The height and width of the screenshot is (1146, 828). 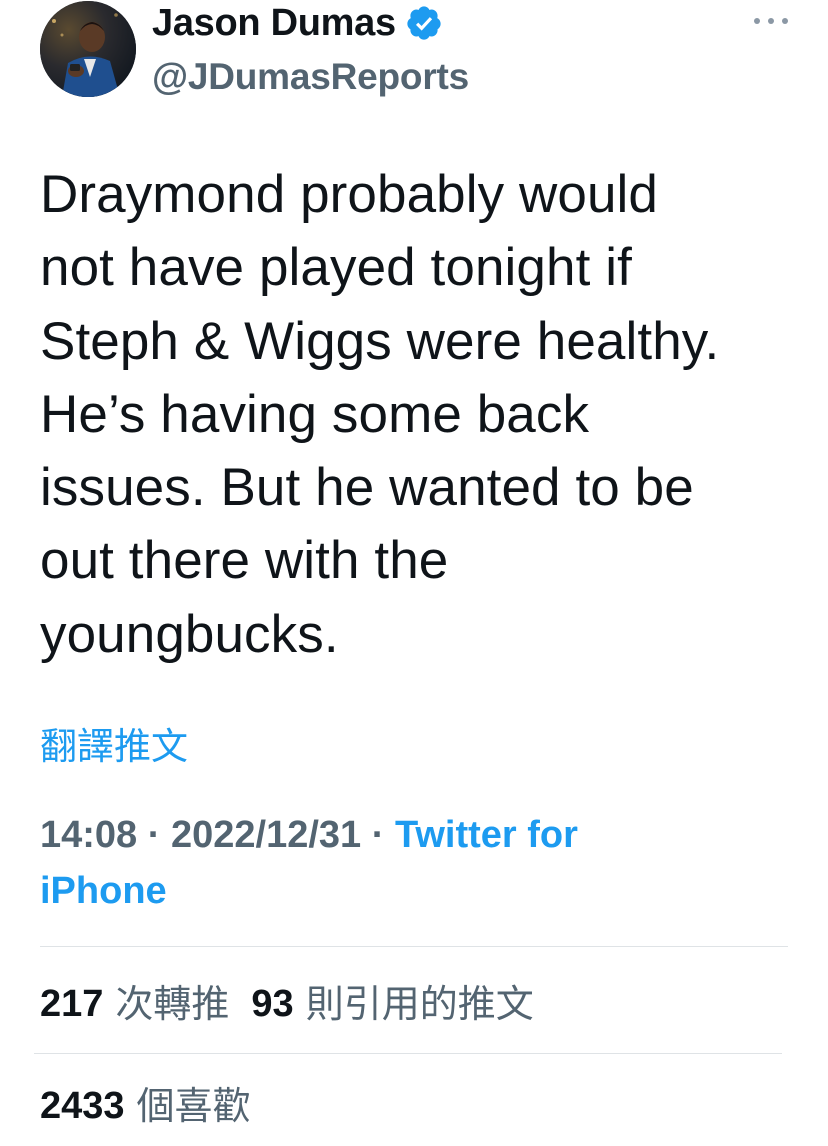 What do you see at coordinates (172, 1004) in the screenshot?
I see `retweets-label: 次轉推` at bounding box center [172, 1004].